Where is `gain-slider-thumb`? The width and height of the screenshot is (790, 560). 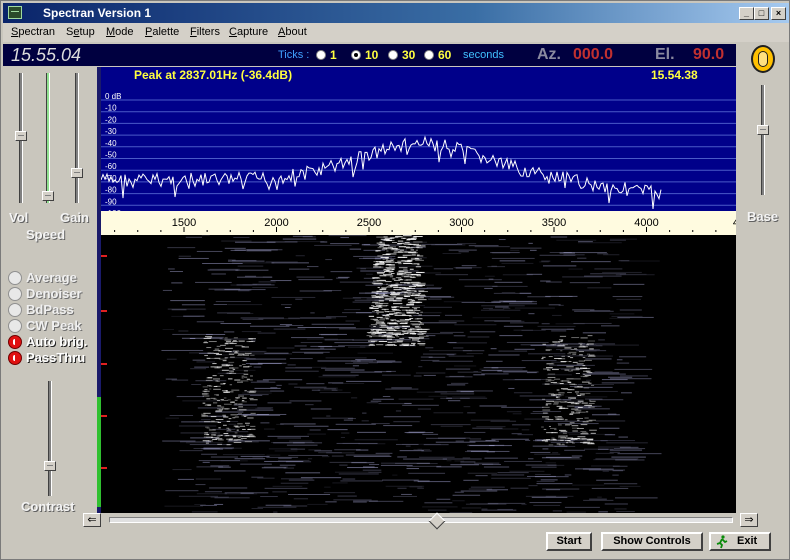
gain-slider-thumb is located at coordinates (77, 173).